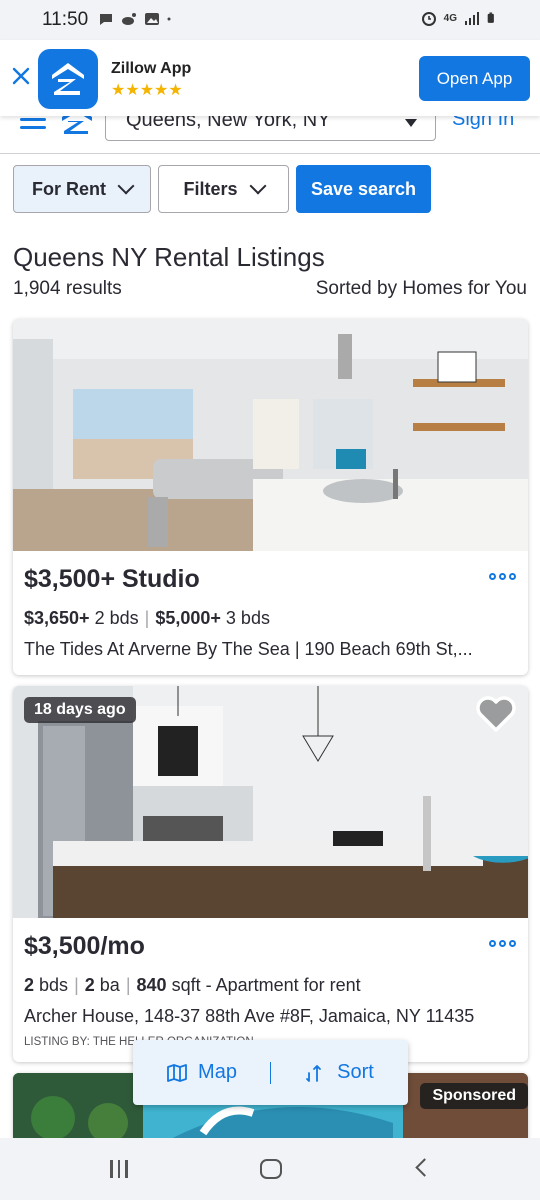 The height and width of the screenshot is (1200, 540). What do you see at coordinates (21, 76) in the screenshot?
I see `close-icon` at bounding box center [21, 76].